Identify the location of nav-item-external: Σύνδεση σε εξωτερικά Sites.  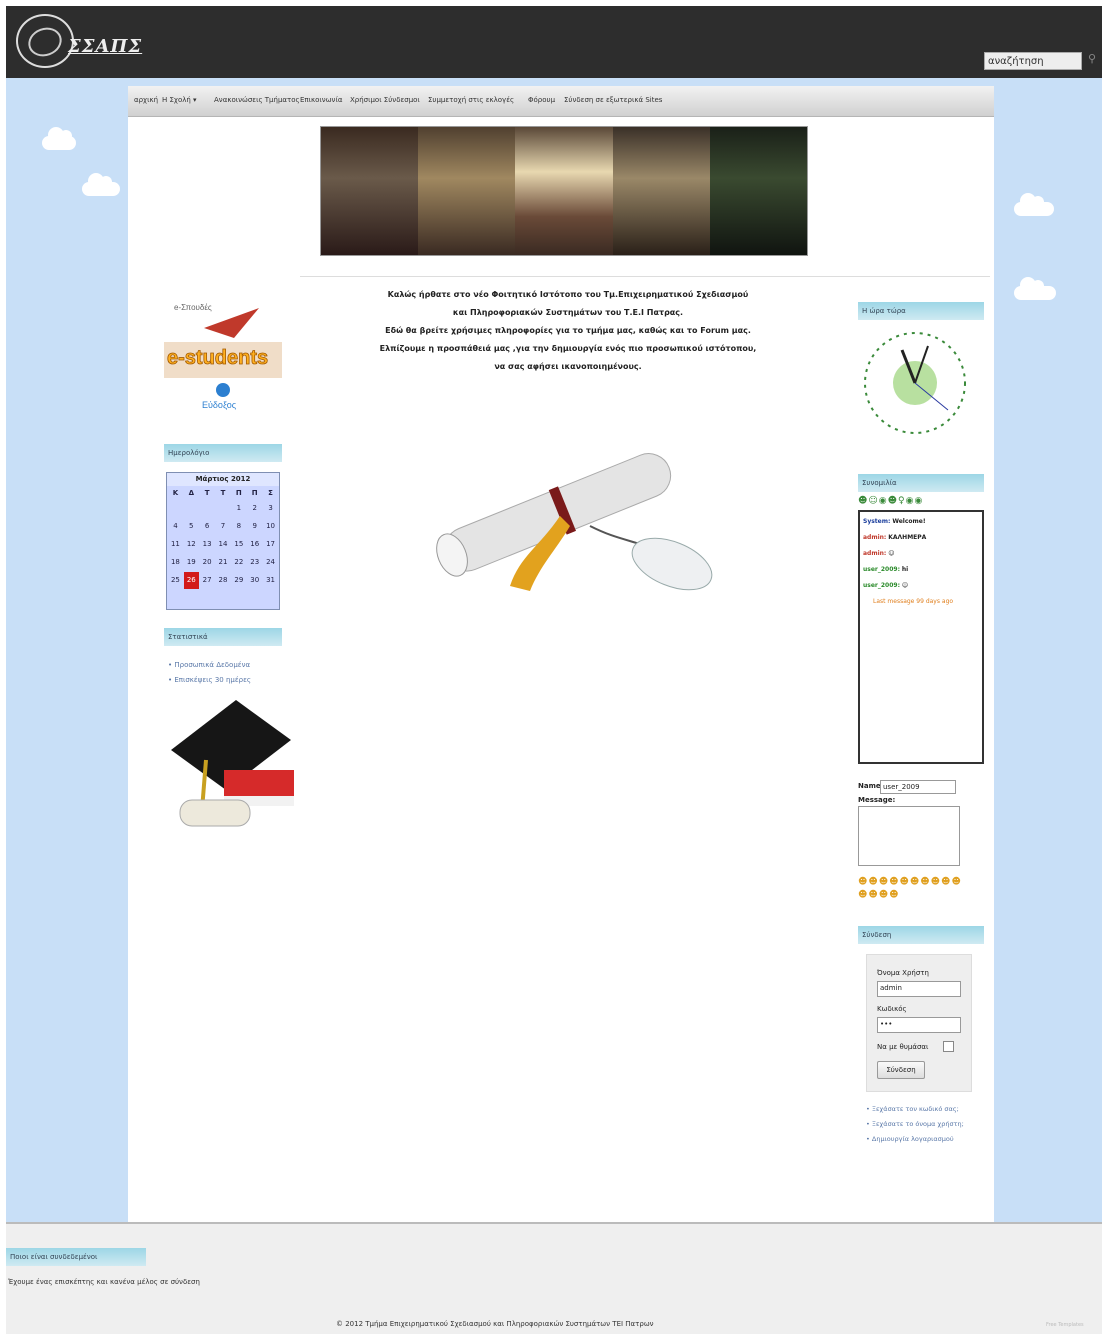
(613, 100).